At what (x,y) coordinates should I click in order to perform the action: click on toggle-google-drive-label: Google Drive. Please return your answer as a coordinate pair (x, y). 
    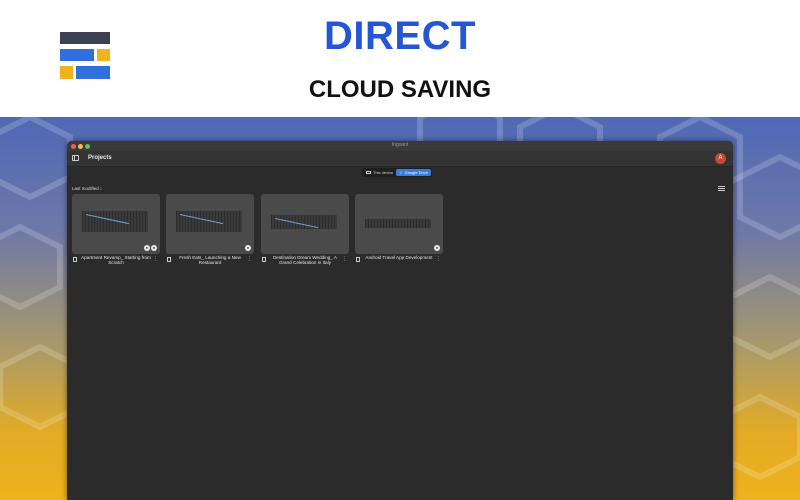
    Looking at the image, I should click on (416, 172).